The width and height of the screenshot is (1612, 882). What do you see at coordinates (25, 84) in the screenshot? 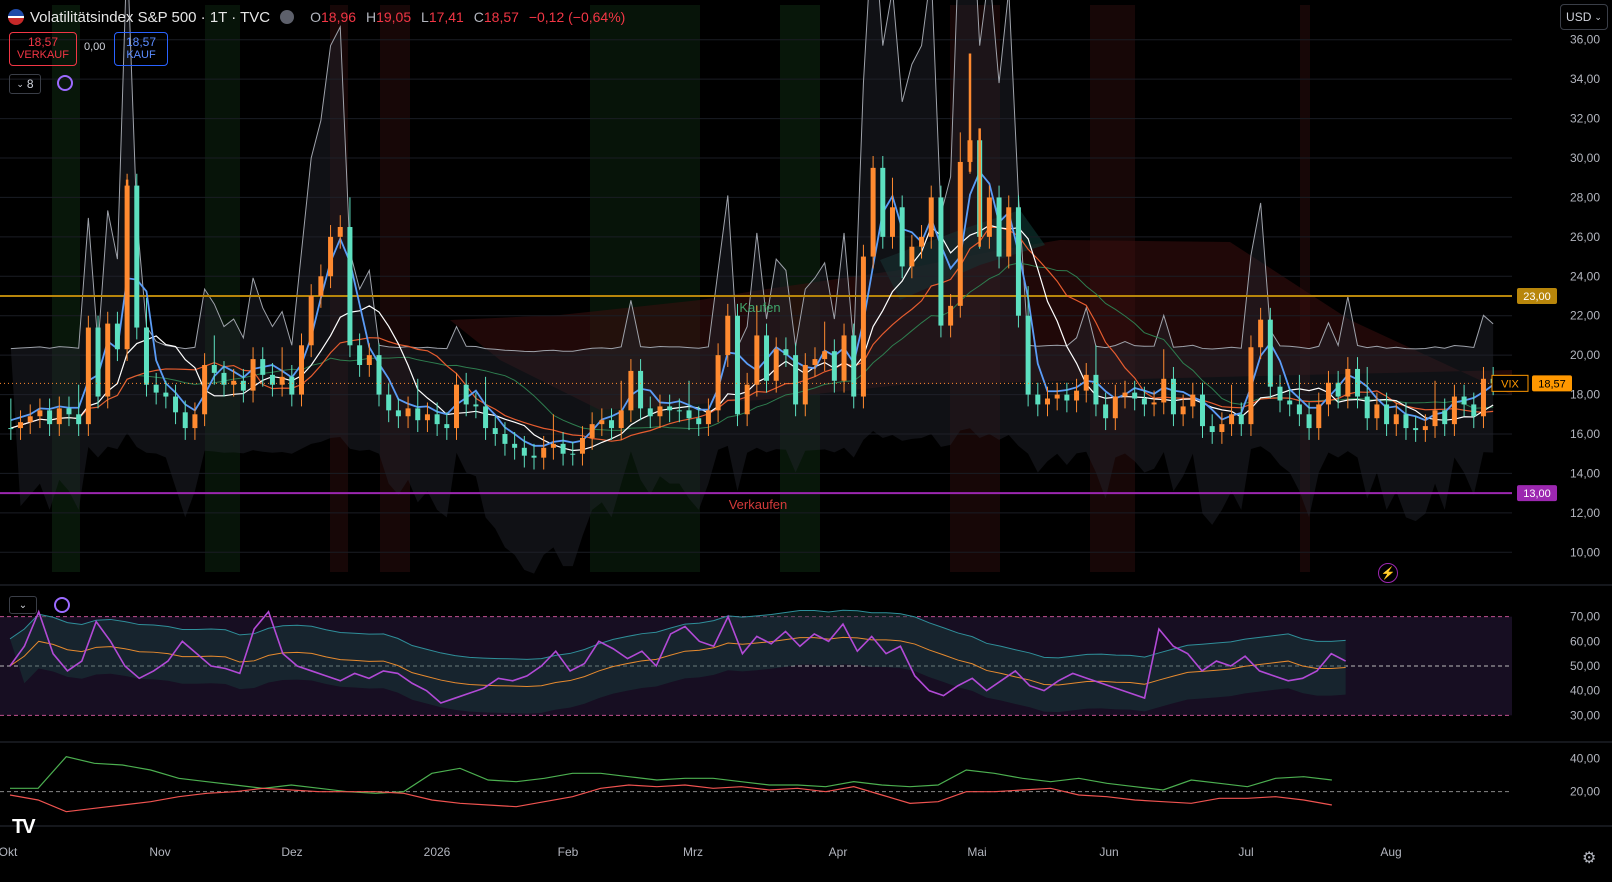
I see `indicators-toggle: ⌄ 8` at bounding box center [25, 84].